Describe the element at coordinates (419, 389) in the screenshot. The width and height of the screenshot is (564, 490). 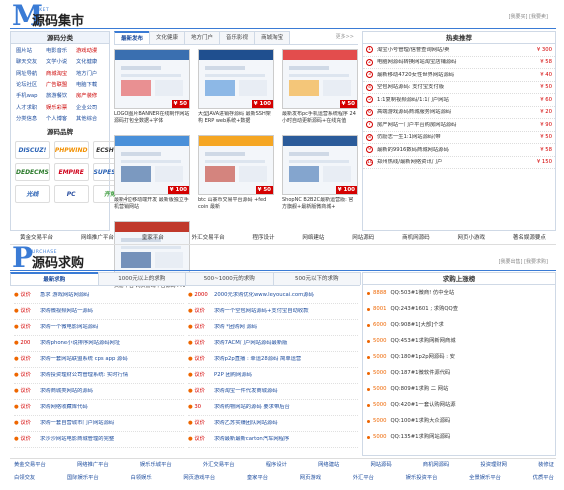
I see `rank-title: QQ:809#1求购 二 网站` at that location.